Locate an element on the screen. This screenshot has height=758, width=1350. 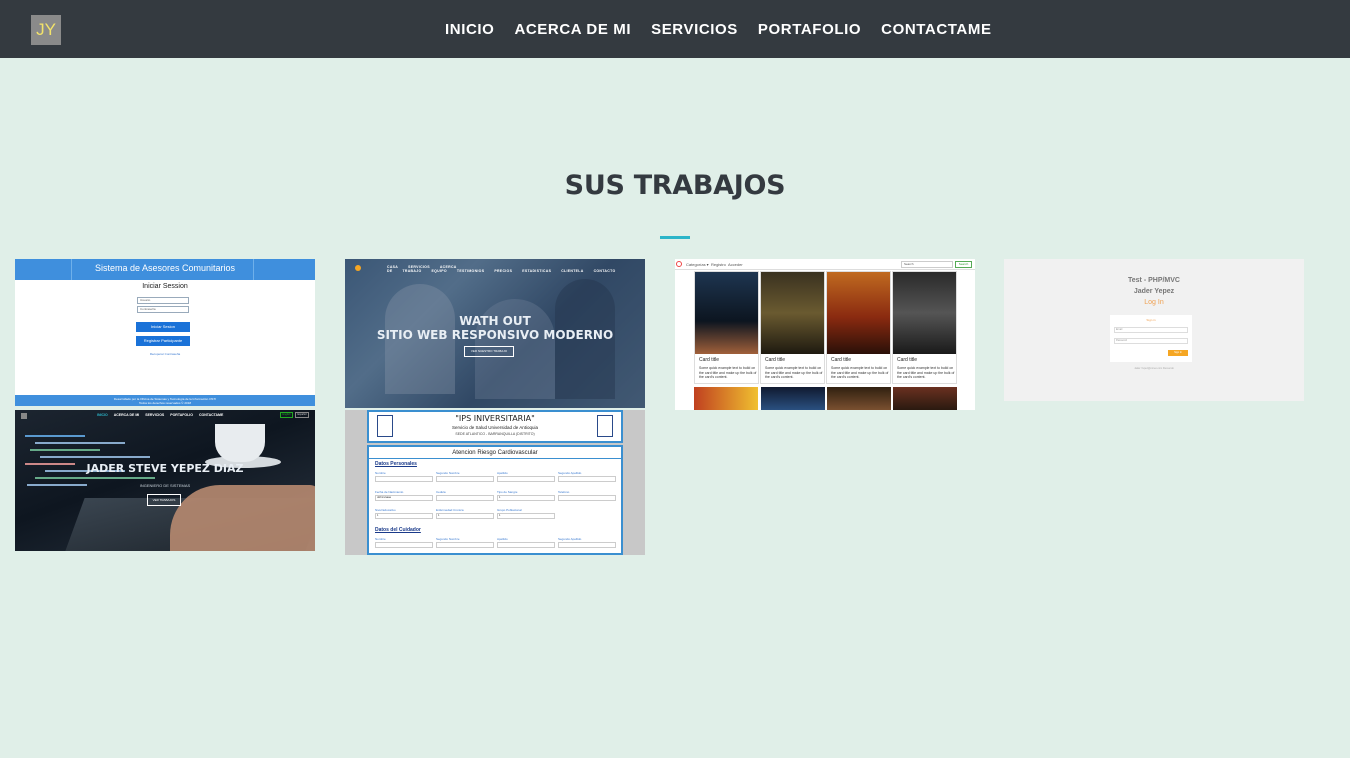
thumb-banner-title: Sistema de Asesores Comunitarios is located at coordinates (165, 268).